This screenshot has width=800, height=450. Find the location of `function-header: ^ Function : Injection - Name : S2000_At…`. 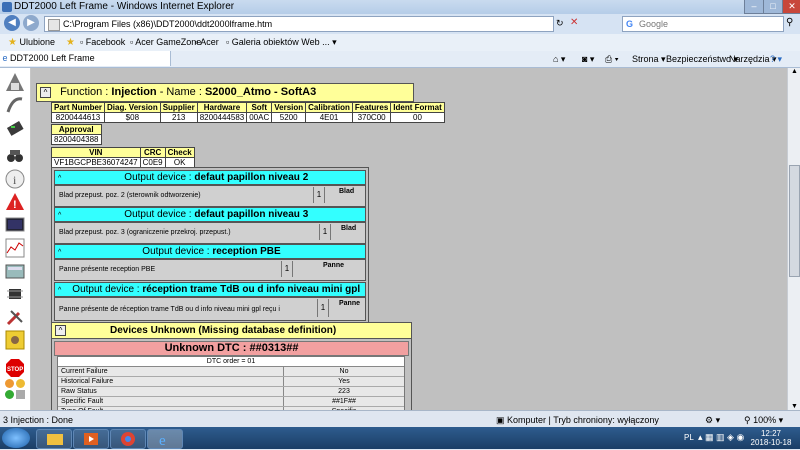

function-header: ^ Function : Injection - Name : S2000_At… is located at coordinates (225, 92).